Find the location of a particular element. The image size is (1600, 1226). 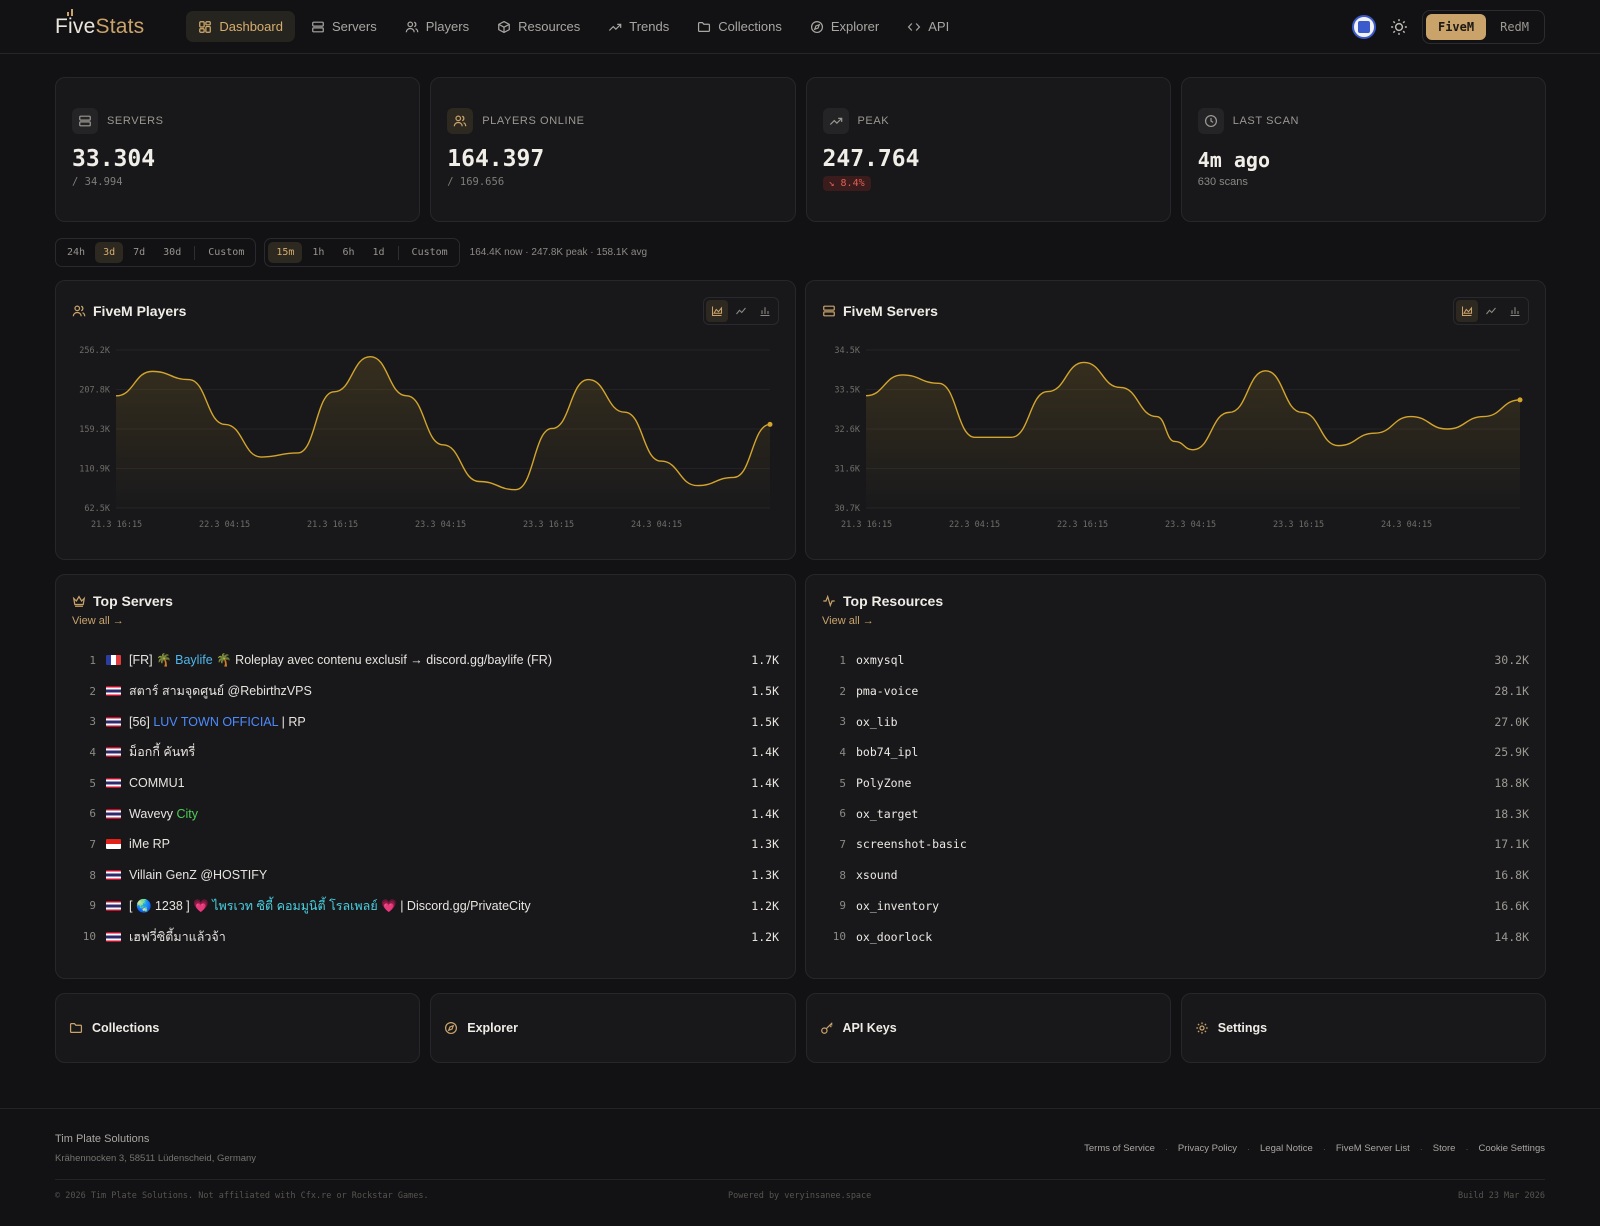

list-item: 4 ม็อกกี้ คันทรี่ 1.4K is located at coordinates (425, 752).